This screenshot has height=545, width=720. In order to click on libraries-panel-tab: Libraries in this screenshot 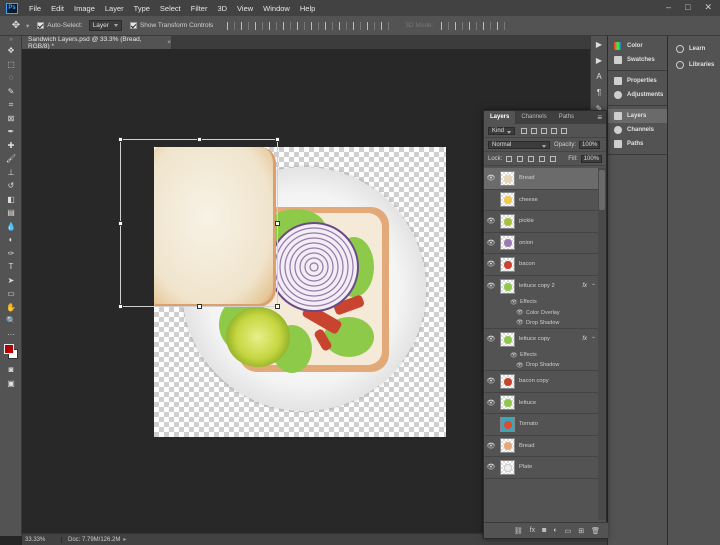, I will do `click(694, 65)`.